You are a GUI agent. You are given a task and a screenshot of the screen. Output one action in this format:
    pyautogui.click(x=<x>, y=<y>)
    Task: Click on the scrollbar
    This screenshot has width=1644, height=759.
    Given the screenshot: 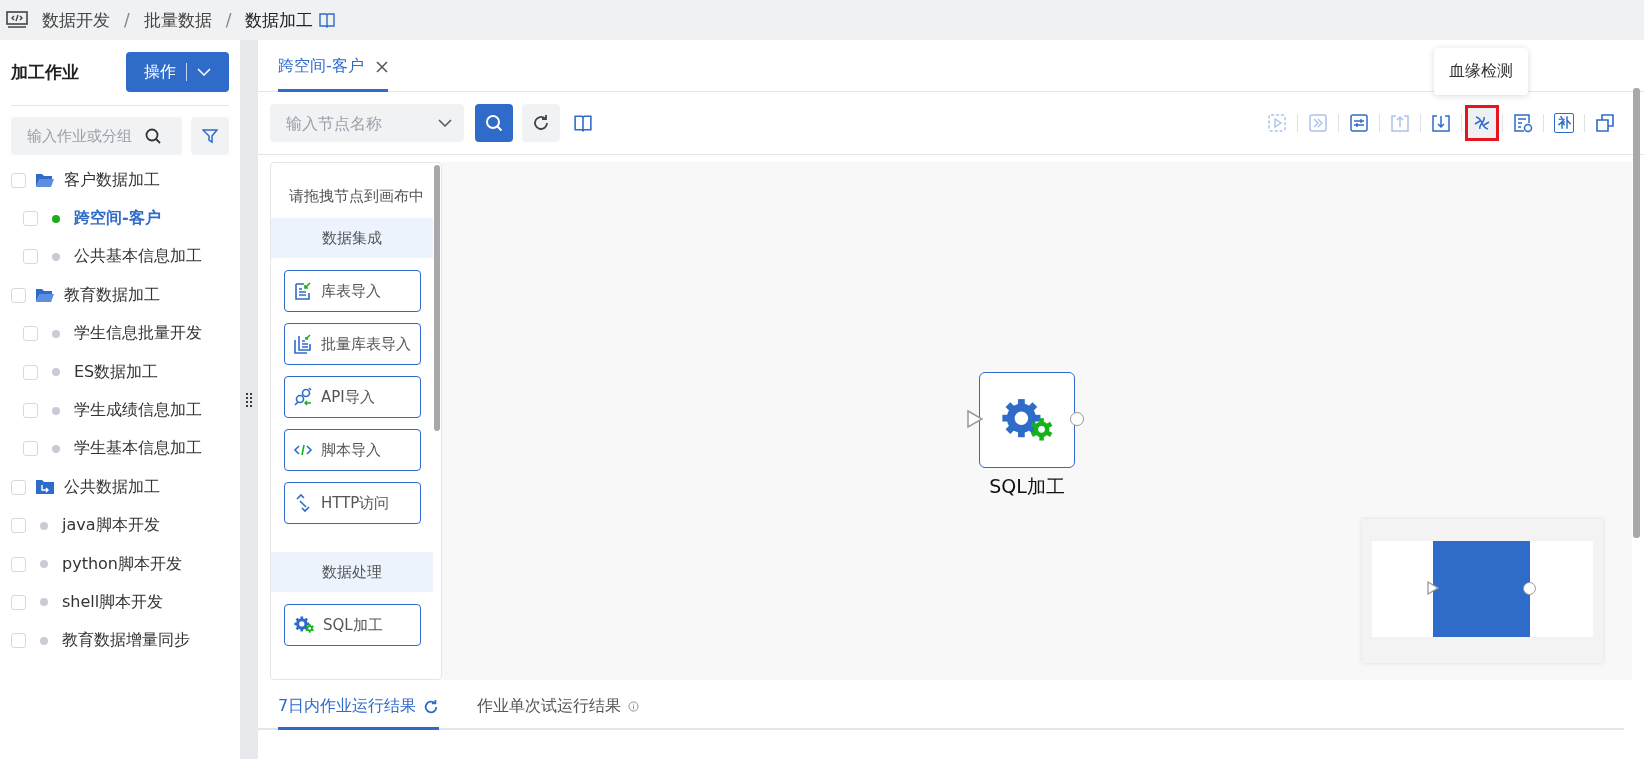 What is the action you would take?
    pyautogui.click(x=1636, y=313)
    